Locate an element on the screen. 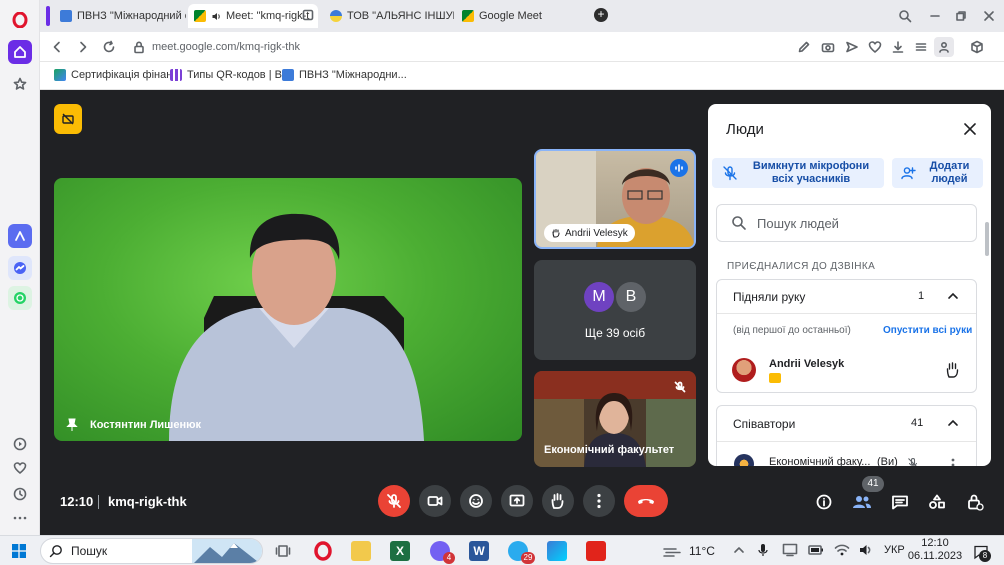 This screenshot has width=1004, height=565. more-options-button is located at coordinates (599, 501).